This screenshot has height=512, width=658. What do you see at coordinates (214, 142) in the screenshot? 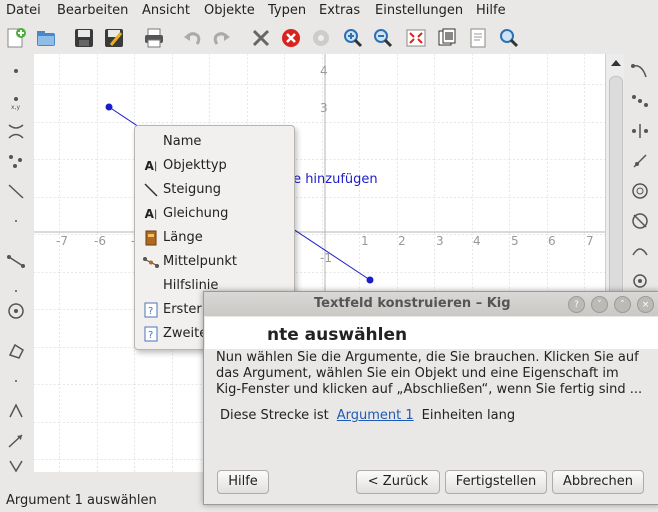
I see `menu-item-name: Name` at bounding box center [214, 142].